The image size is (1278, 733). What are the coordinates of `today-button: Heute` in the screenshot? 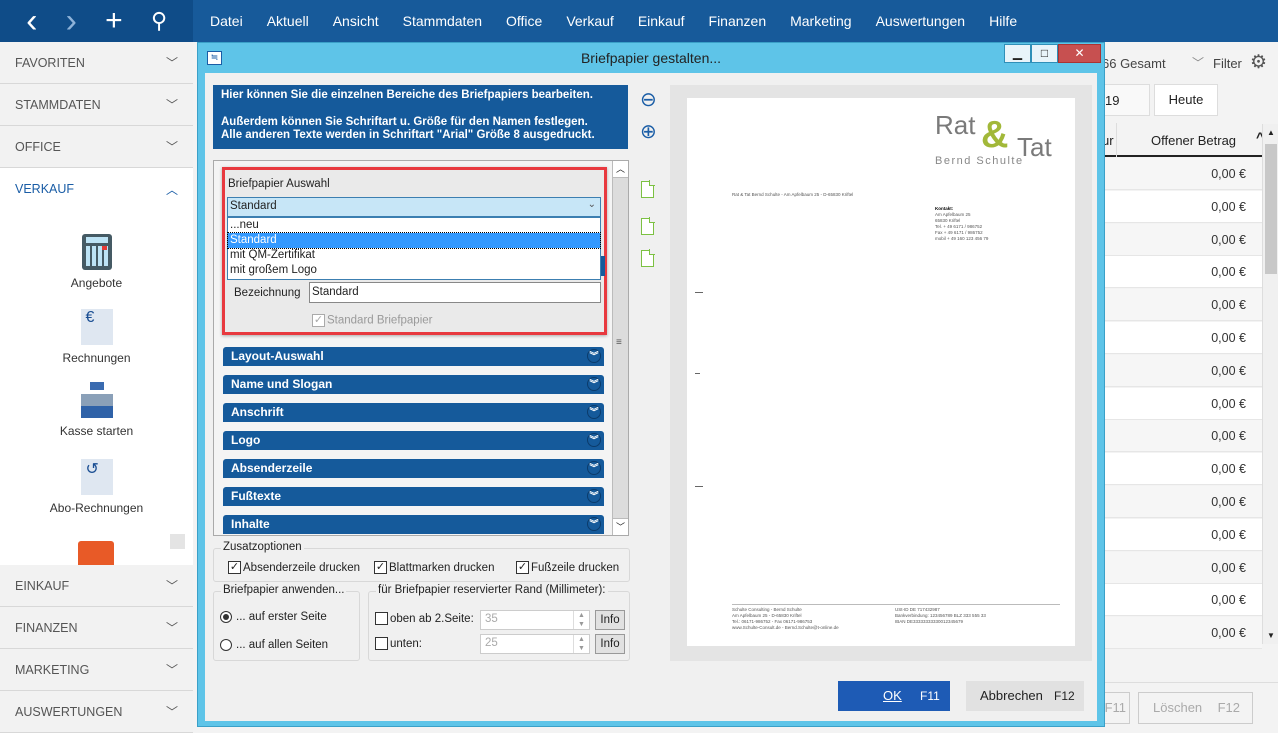 It's located at (1186, 100).